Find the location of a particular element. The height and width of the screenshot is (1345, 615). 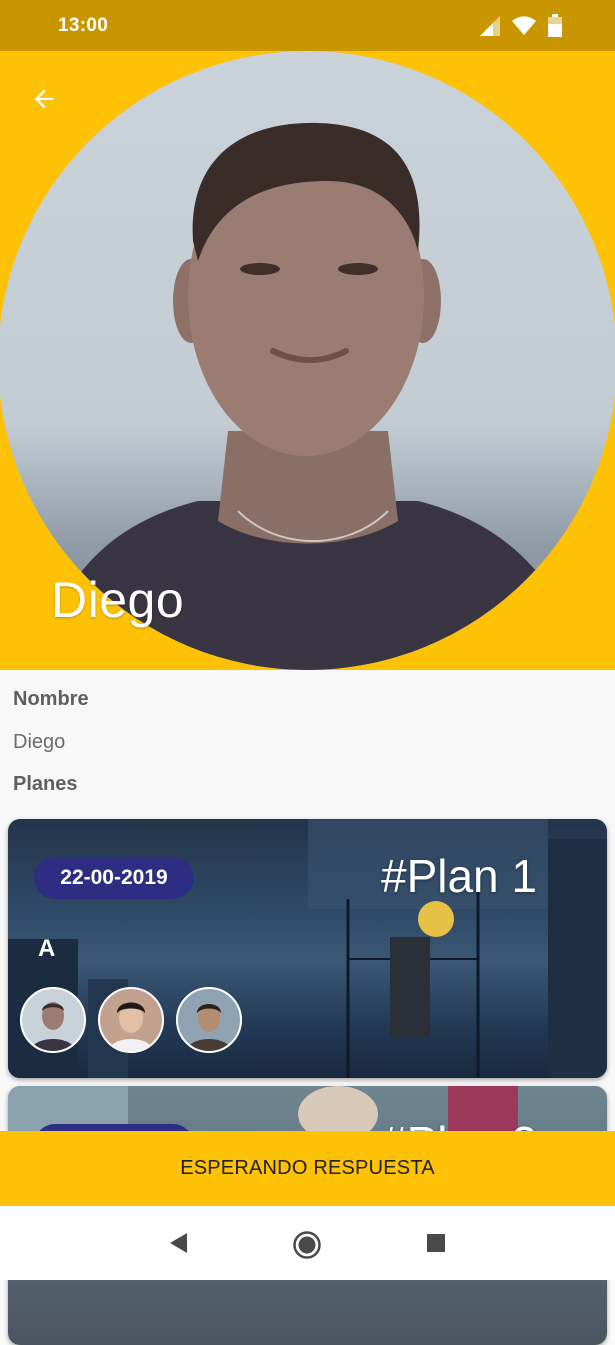

nav-recents-icon is located at coordinates (436, 1243).